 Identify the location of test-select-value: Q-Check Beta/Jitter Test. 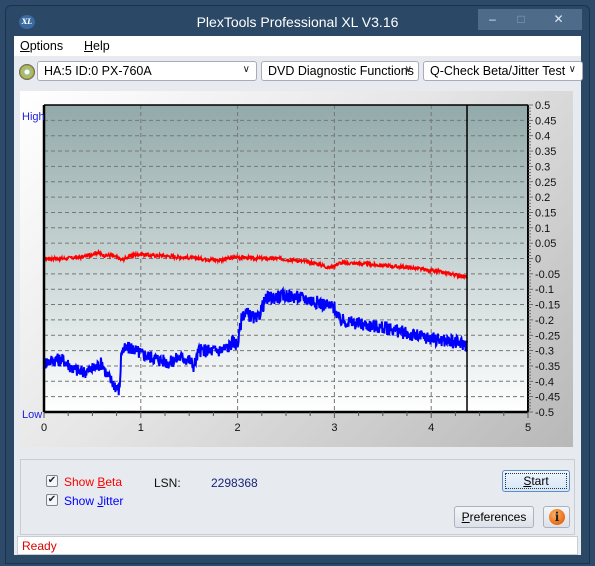
(498, 71).